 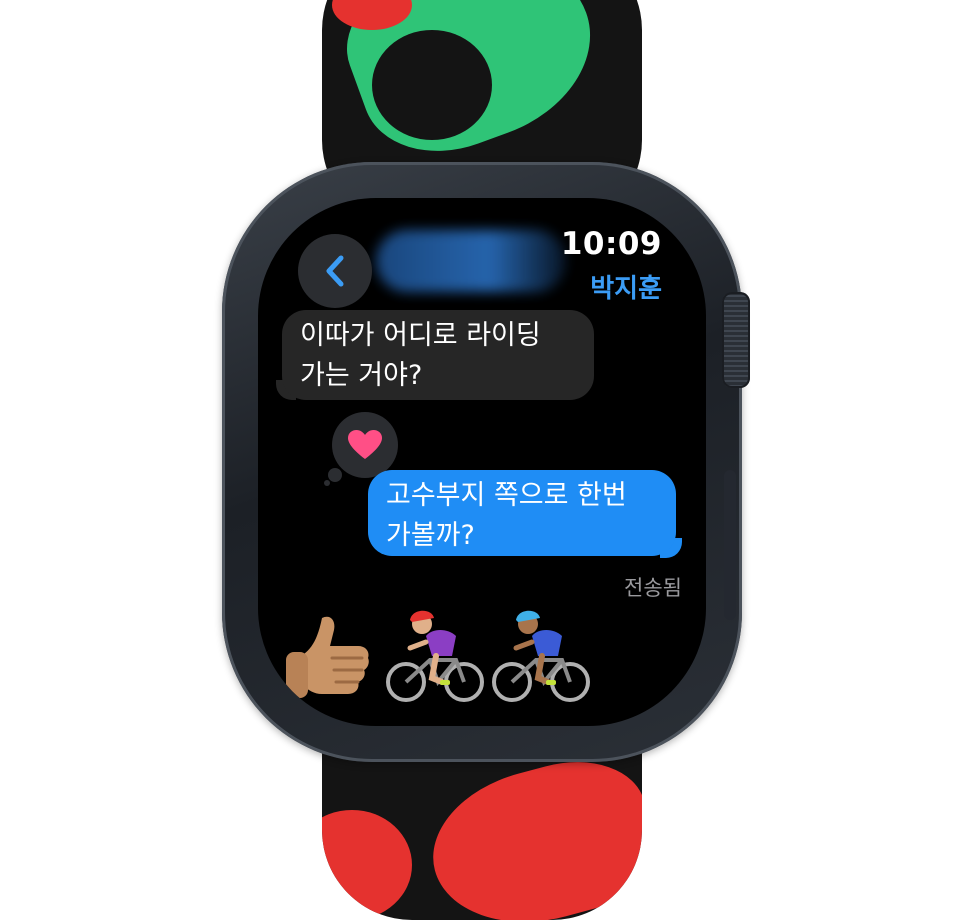 I want to click on digital-crown, so click(x=736, y=340).